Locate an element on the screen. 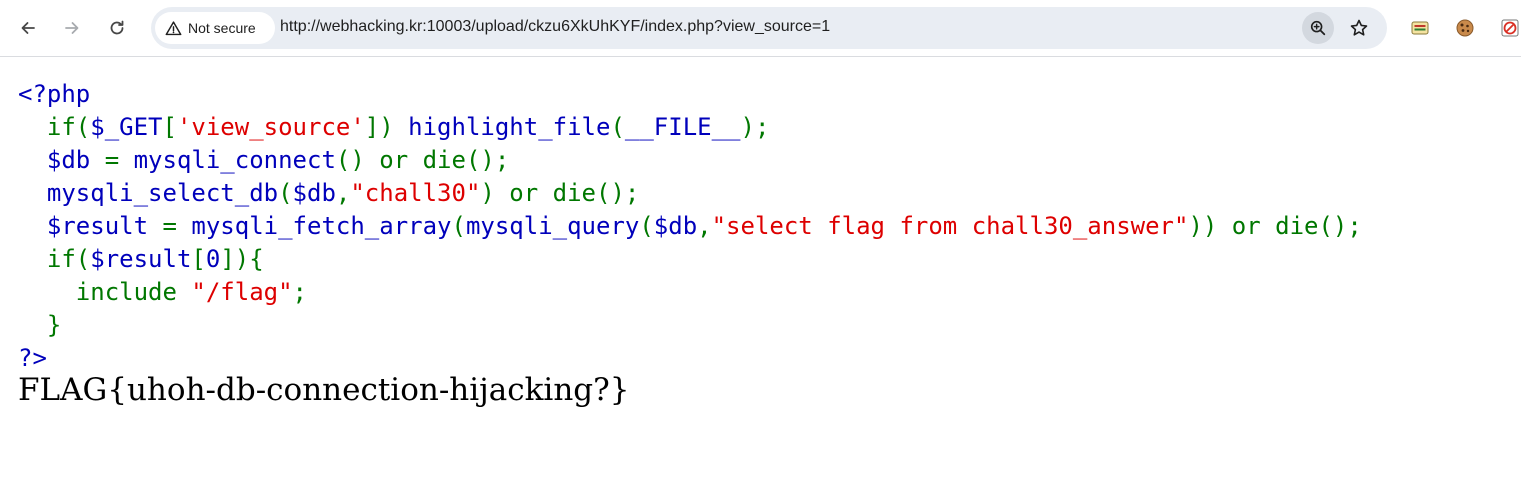 This screenshot has width=1521, height=486. code-line: } is located at coordinates (690, 325).